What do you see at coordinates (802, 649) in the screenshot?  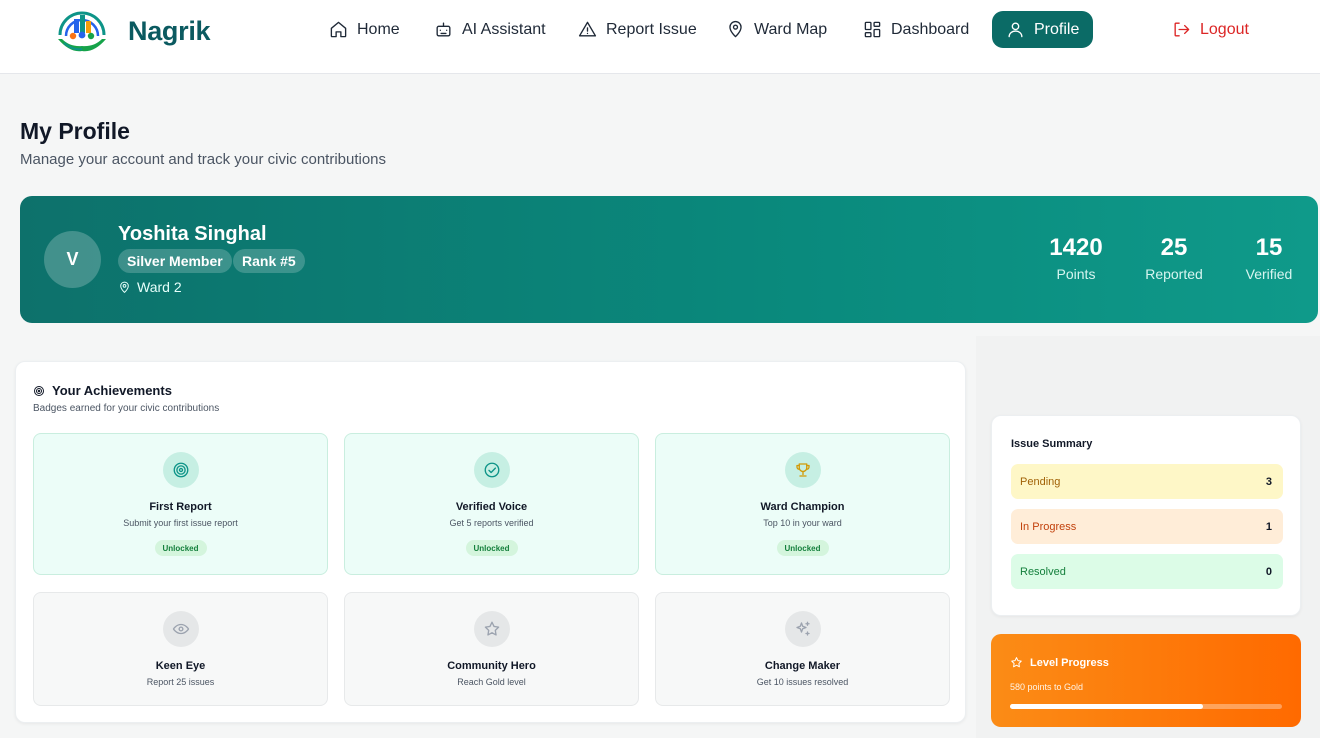 I see `badge-change-maker: Change Maker Get 10 issues resolved` at bounding box center [802, 649].